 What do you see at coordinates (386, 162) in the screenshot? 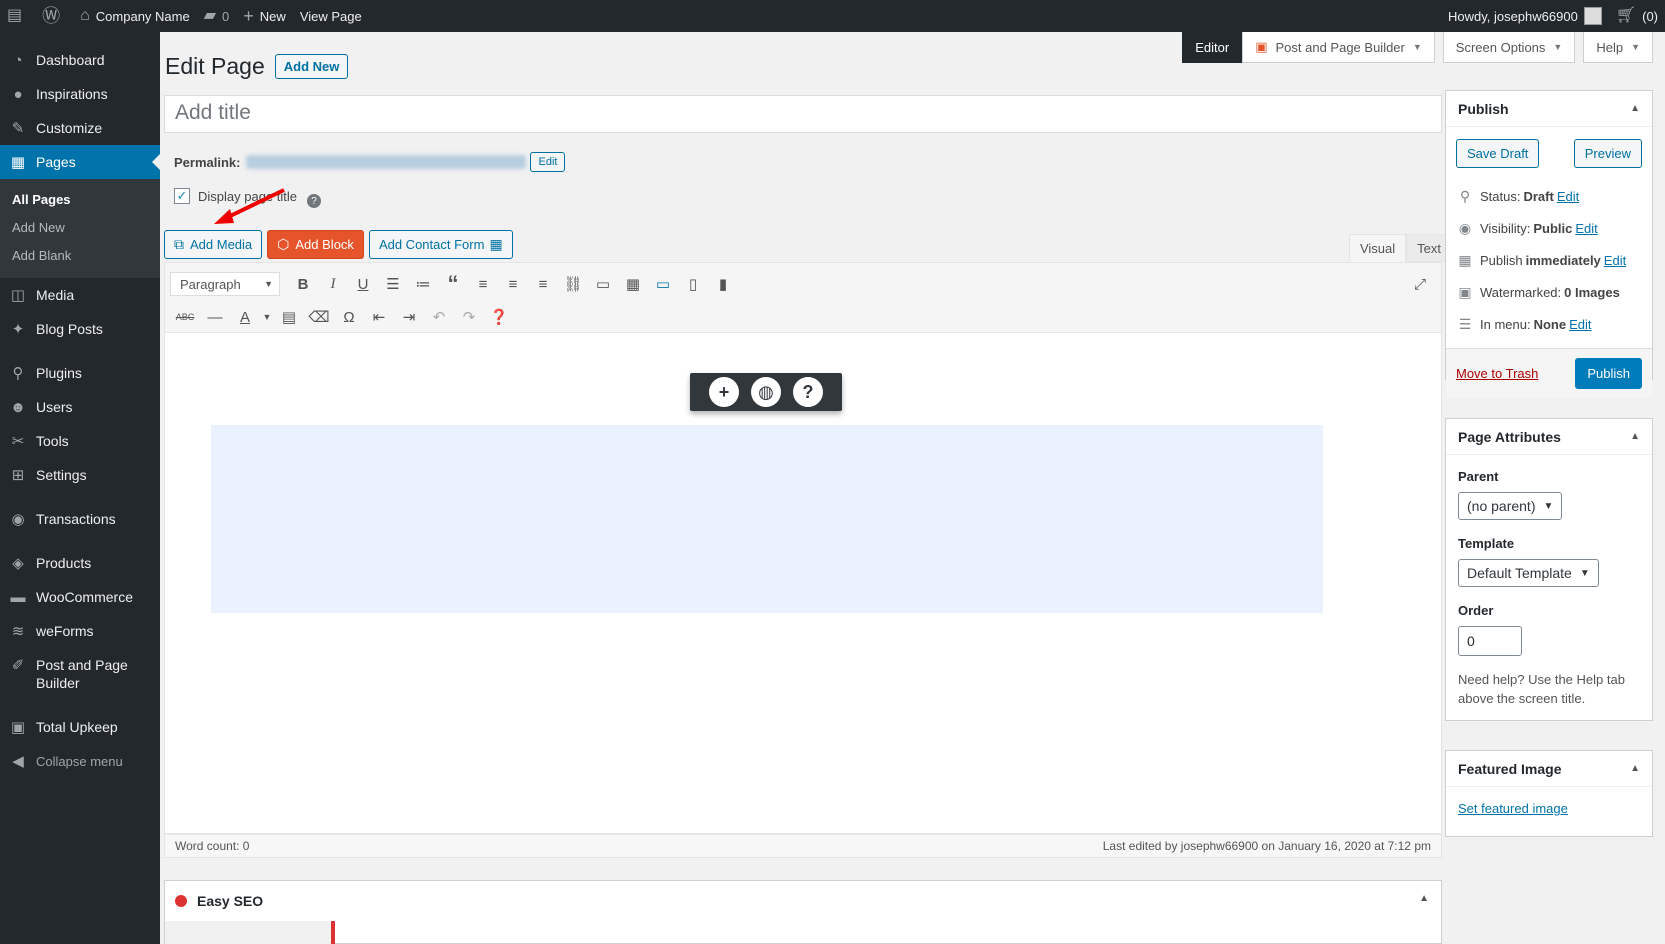
I see `permalink-url` at bounding box center [386, 162].